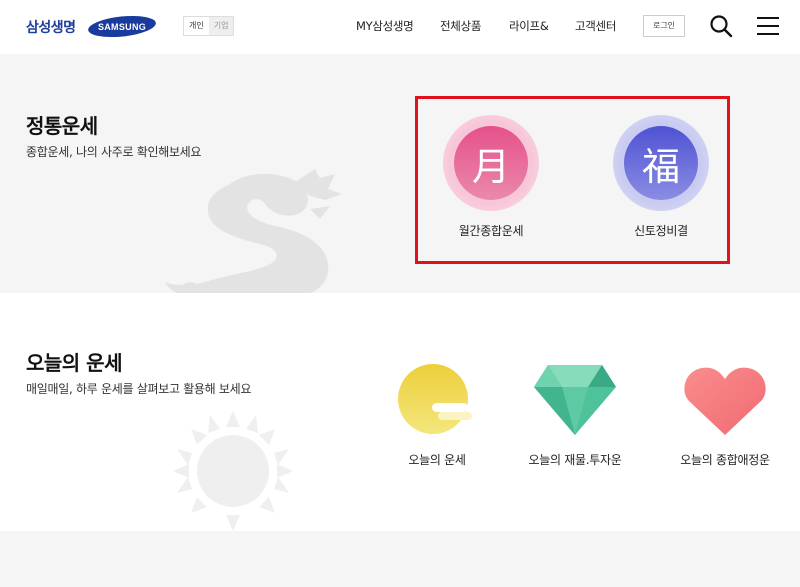  I want to click on section-title: 정통운세, so click(62, 126).